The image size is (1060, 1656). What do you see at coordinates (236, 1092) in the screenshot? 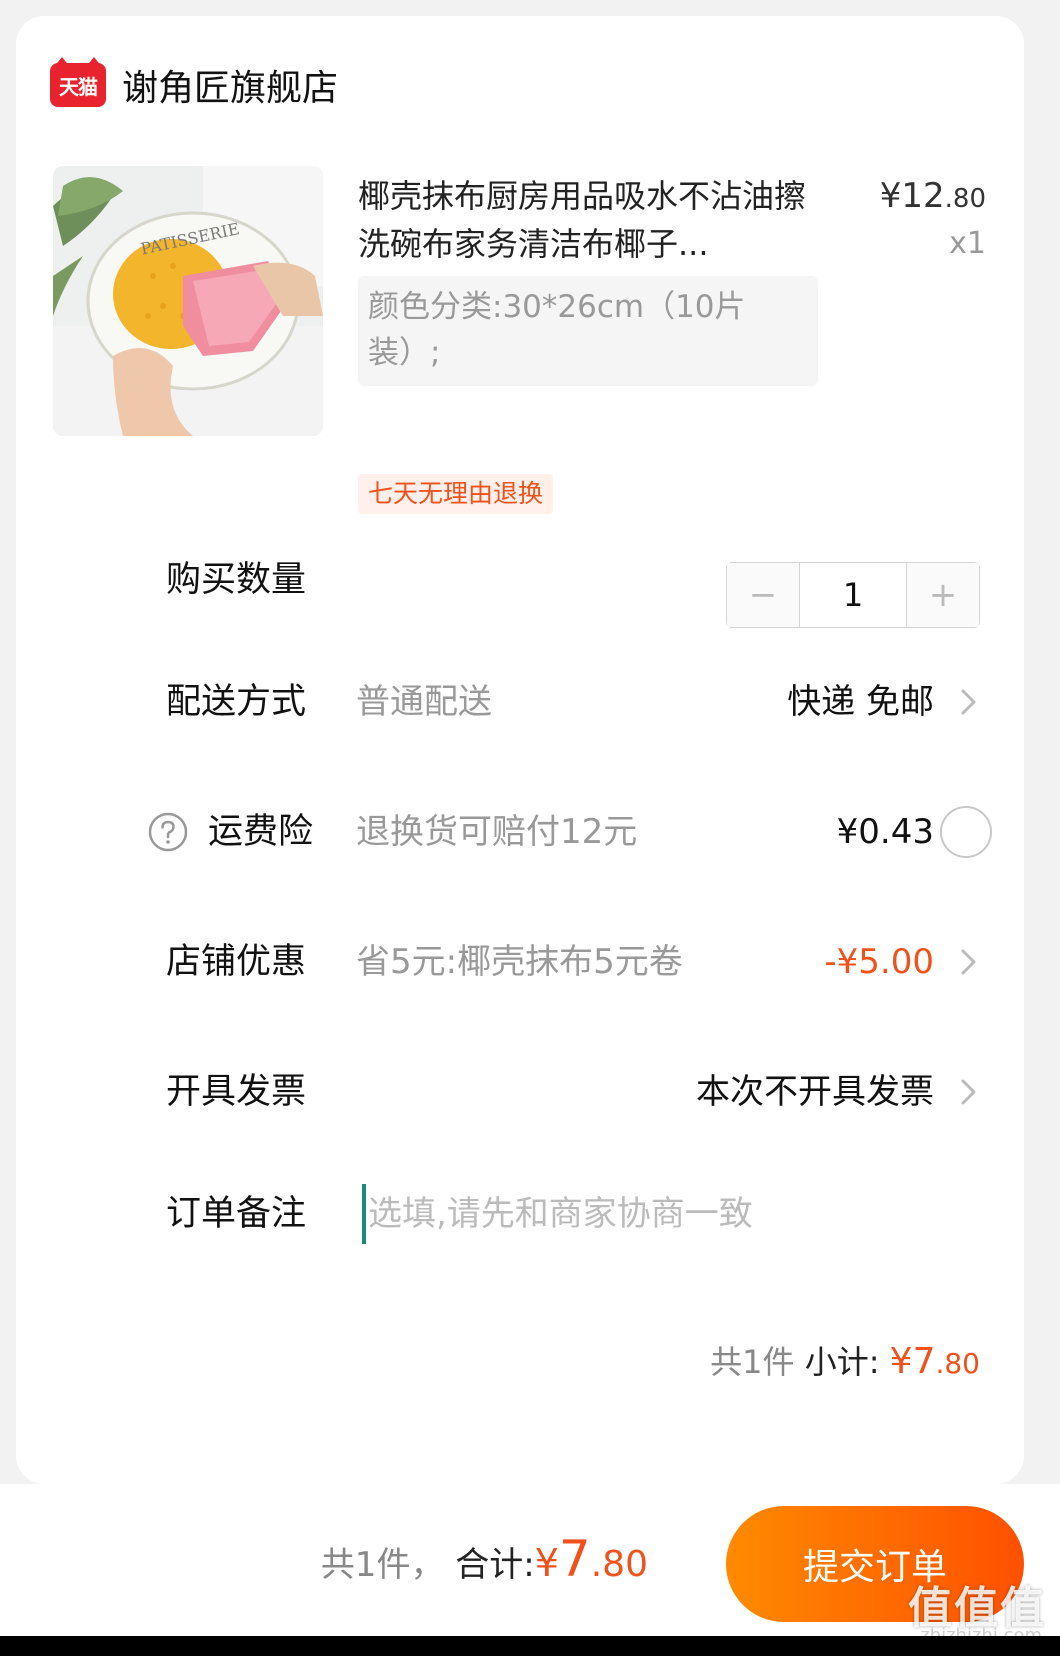
I see `invoice-label: 开具发票` at bounding box center [236, 1092].